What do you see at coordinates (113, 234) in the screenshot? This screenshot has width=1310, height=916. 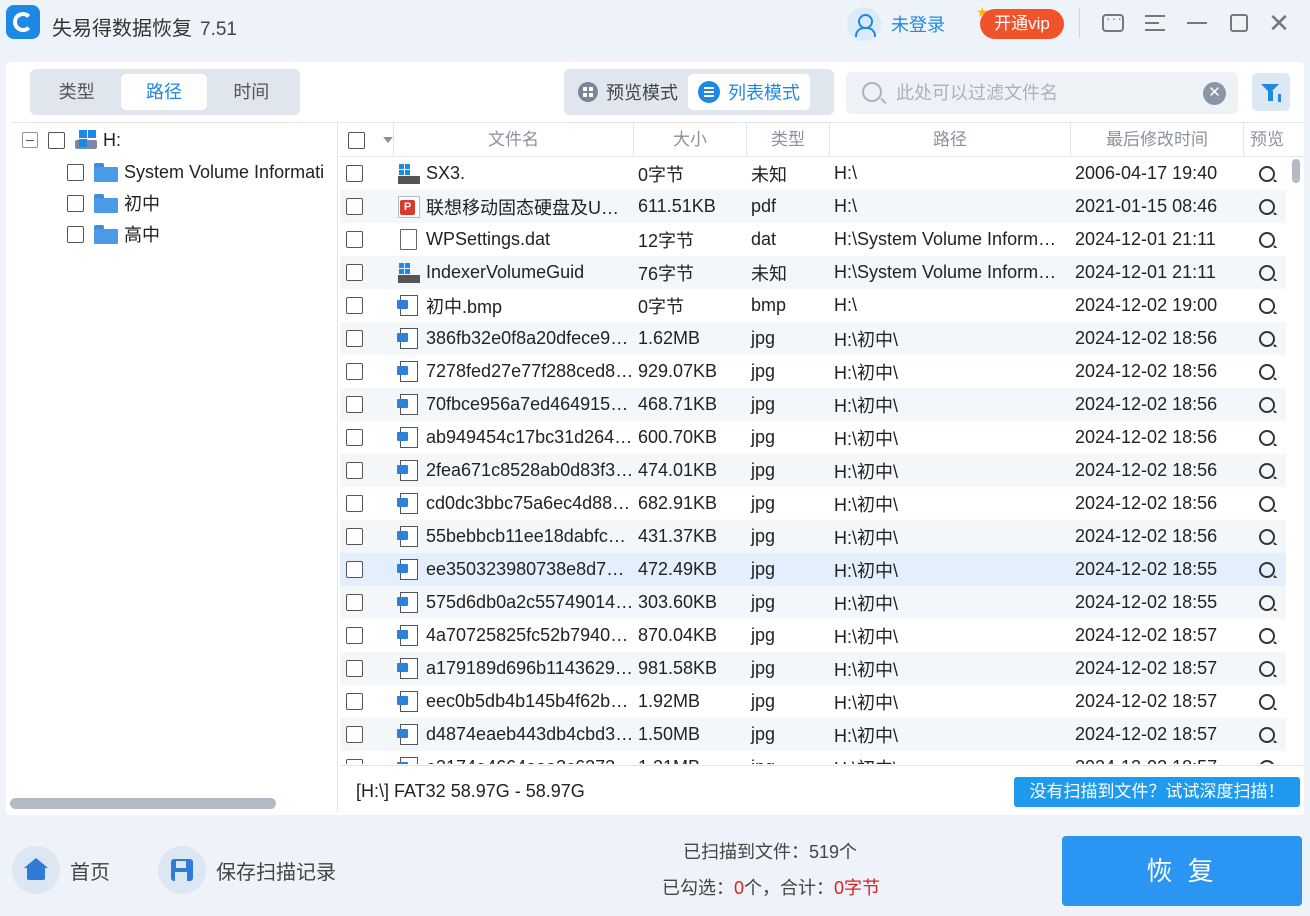 I see `tree-item-senior: 高中` at bounding box center [113, 234].